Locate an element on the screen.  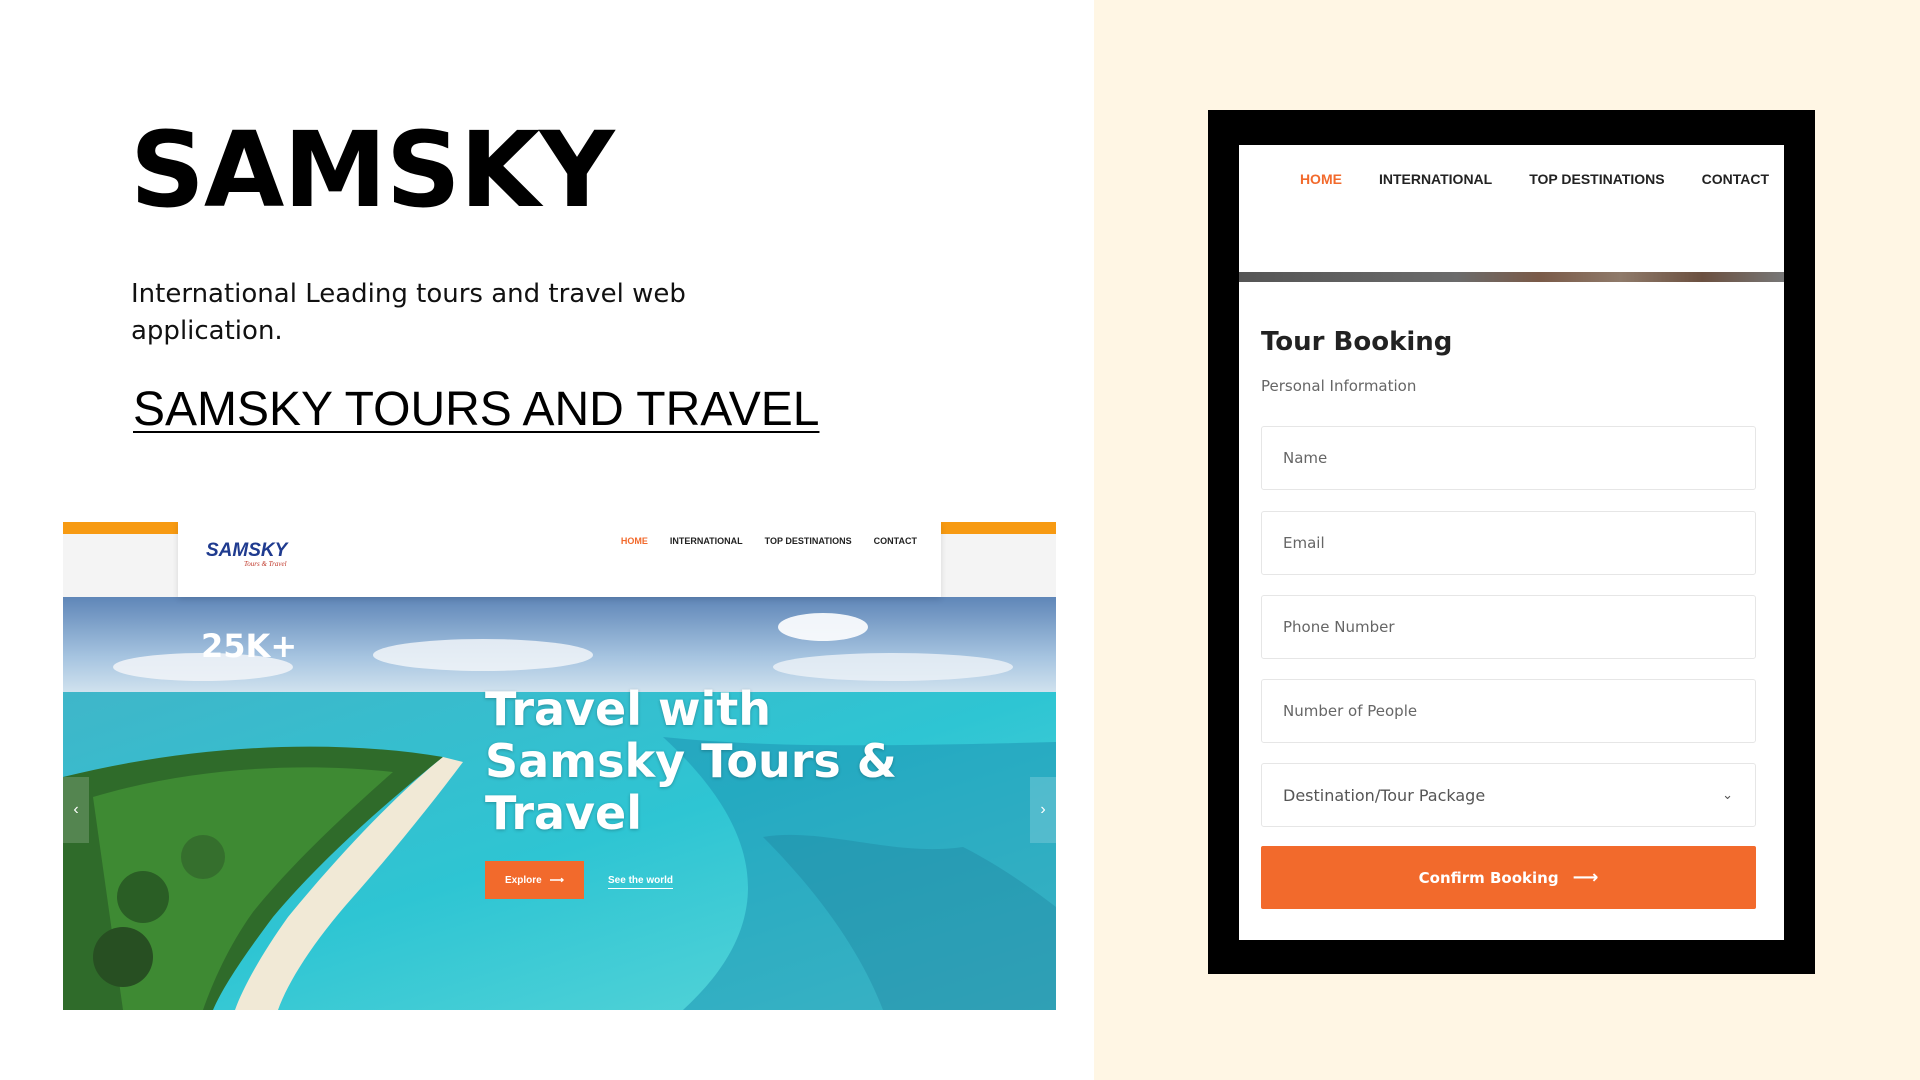
hero-stat: 25K+ is located at coordinates (249, 646).